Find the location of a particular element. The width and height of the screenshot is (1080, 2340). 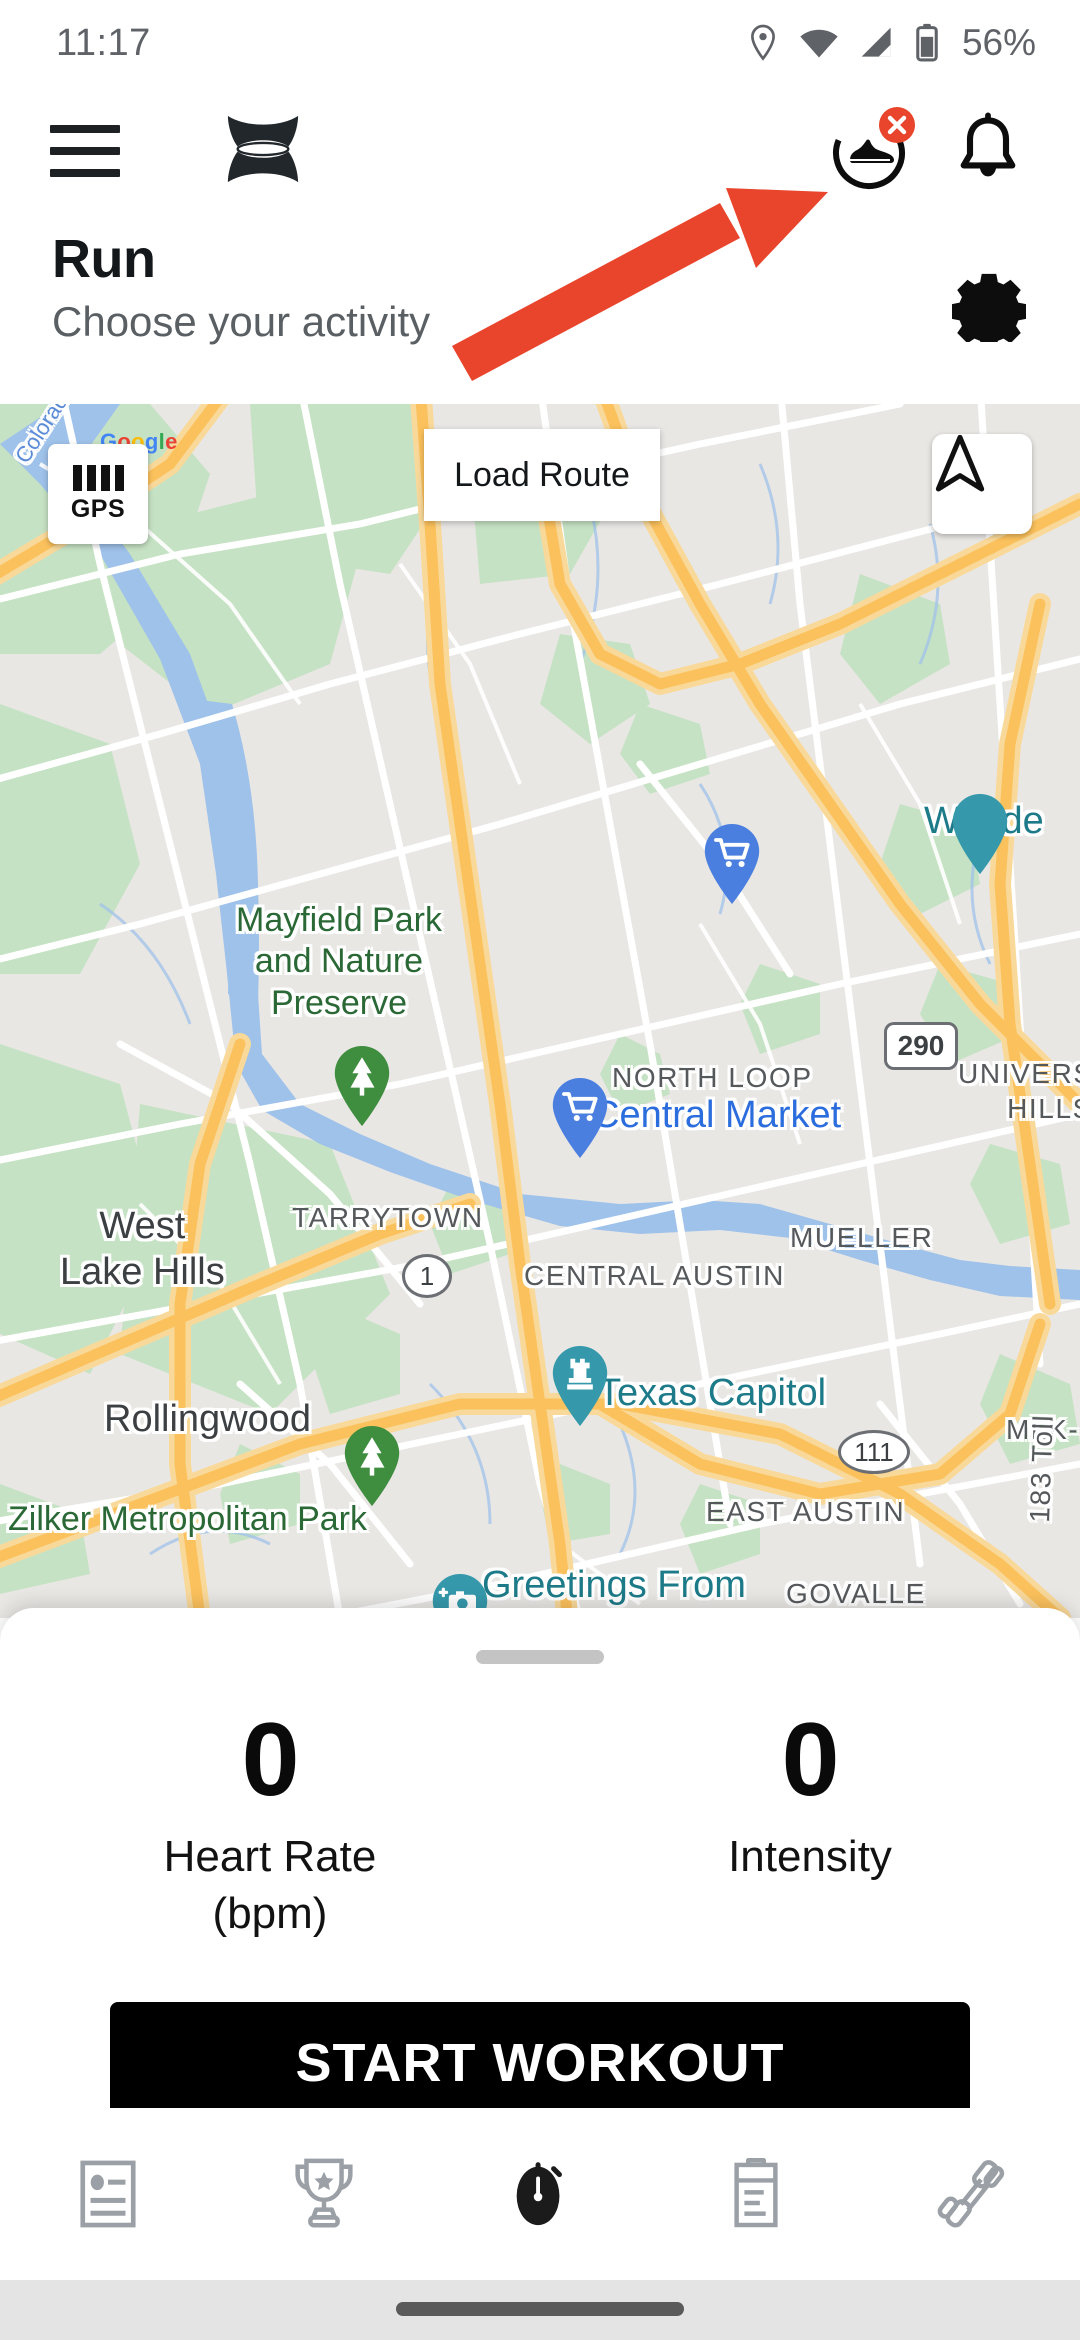

sheet-drag-handle is located at coordinates (540, 1657).